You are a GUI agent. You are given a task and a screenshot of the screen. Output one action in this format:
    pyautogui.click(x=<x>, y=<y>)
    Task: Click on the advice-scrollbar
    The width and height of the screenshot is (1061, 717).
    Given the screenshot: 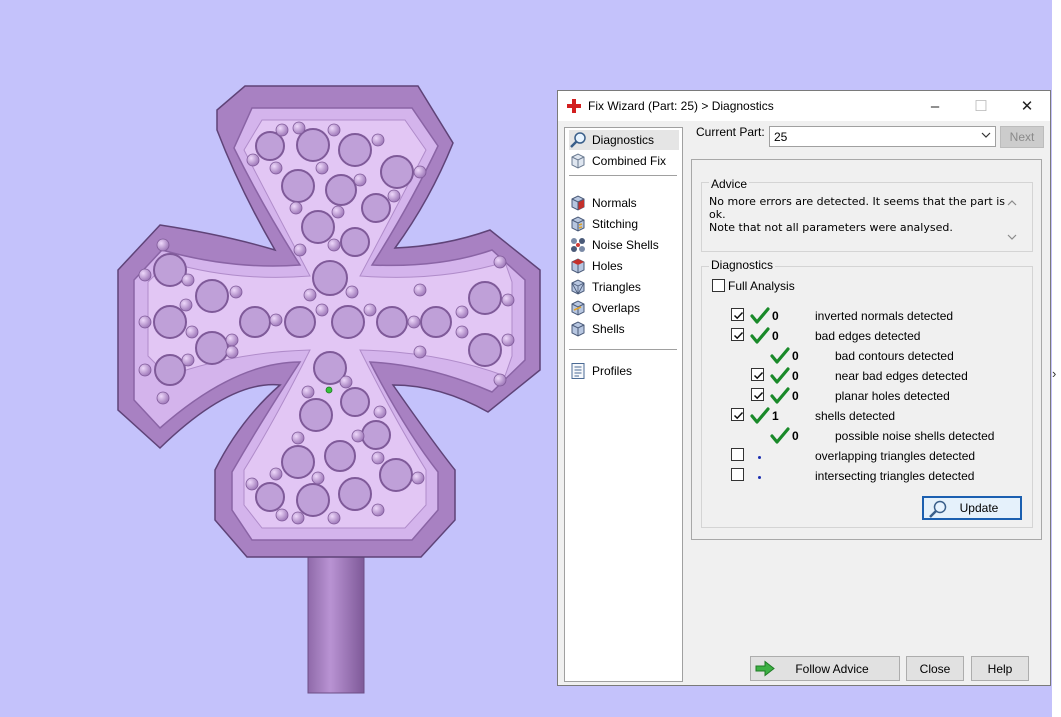 What is the action you would take?
    pyautogui.click(x=1012, y=220)
    